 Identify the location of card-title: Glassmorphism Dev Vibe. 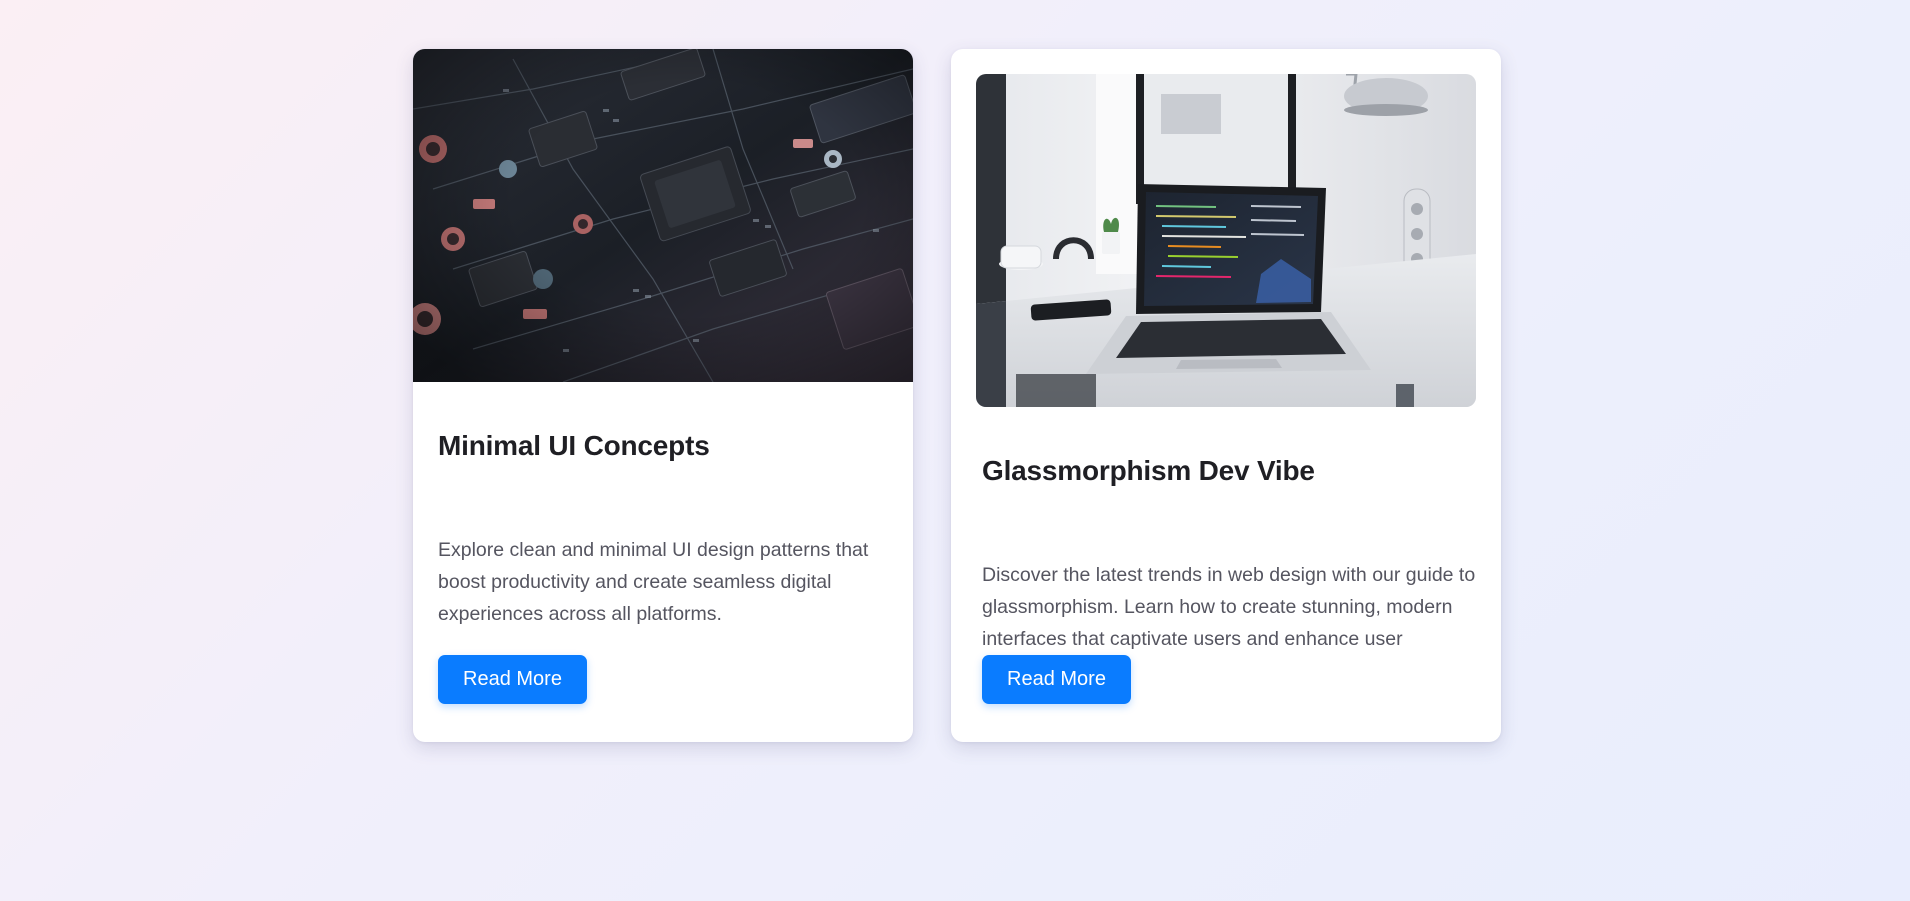
(1148, 470).